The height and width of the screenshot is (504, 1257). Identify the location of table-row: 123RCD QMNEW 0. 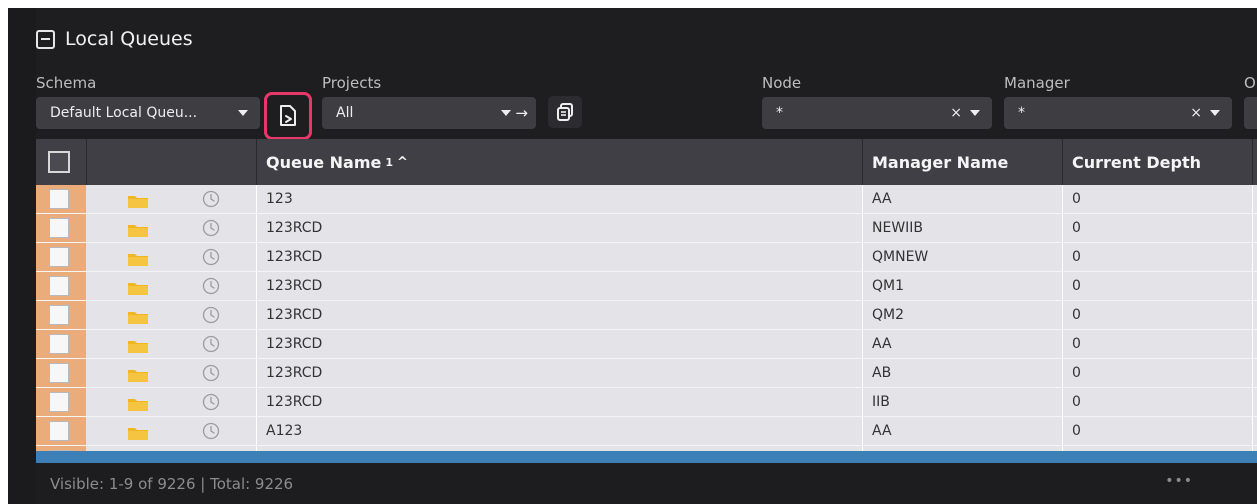
(646, 257).